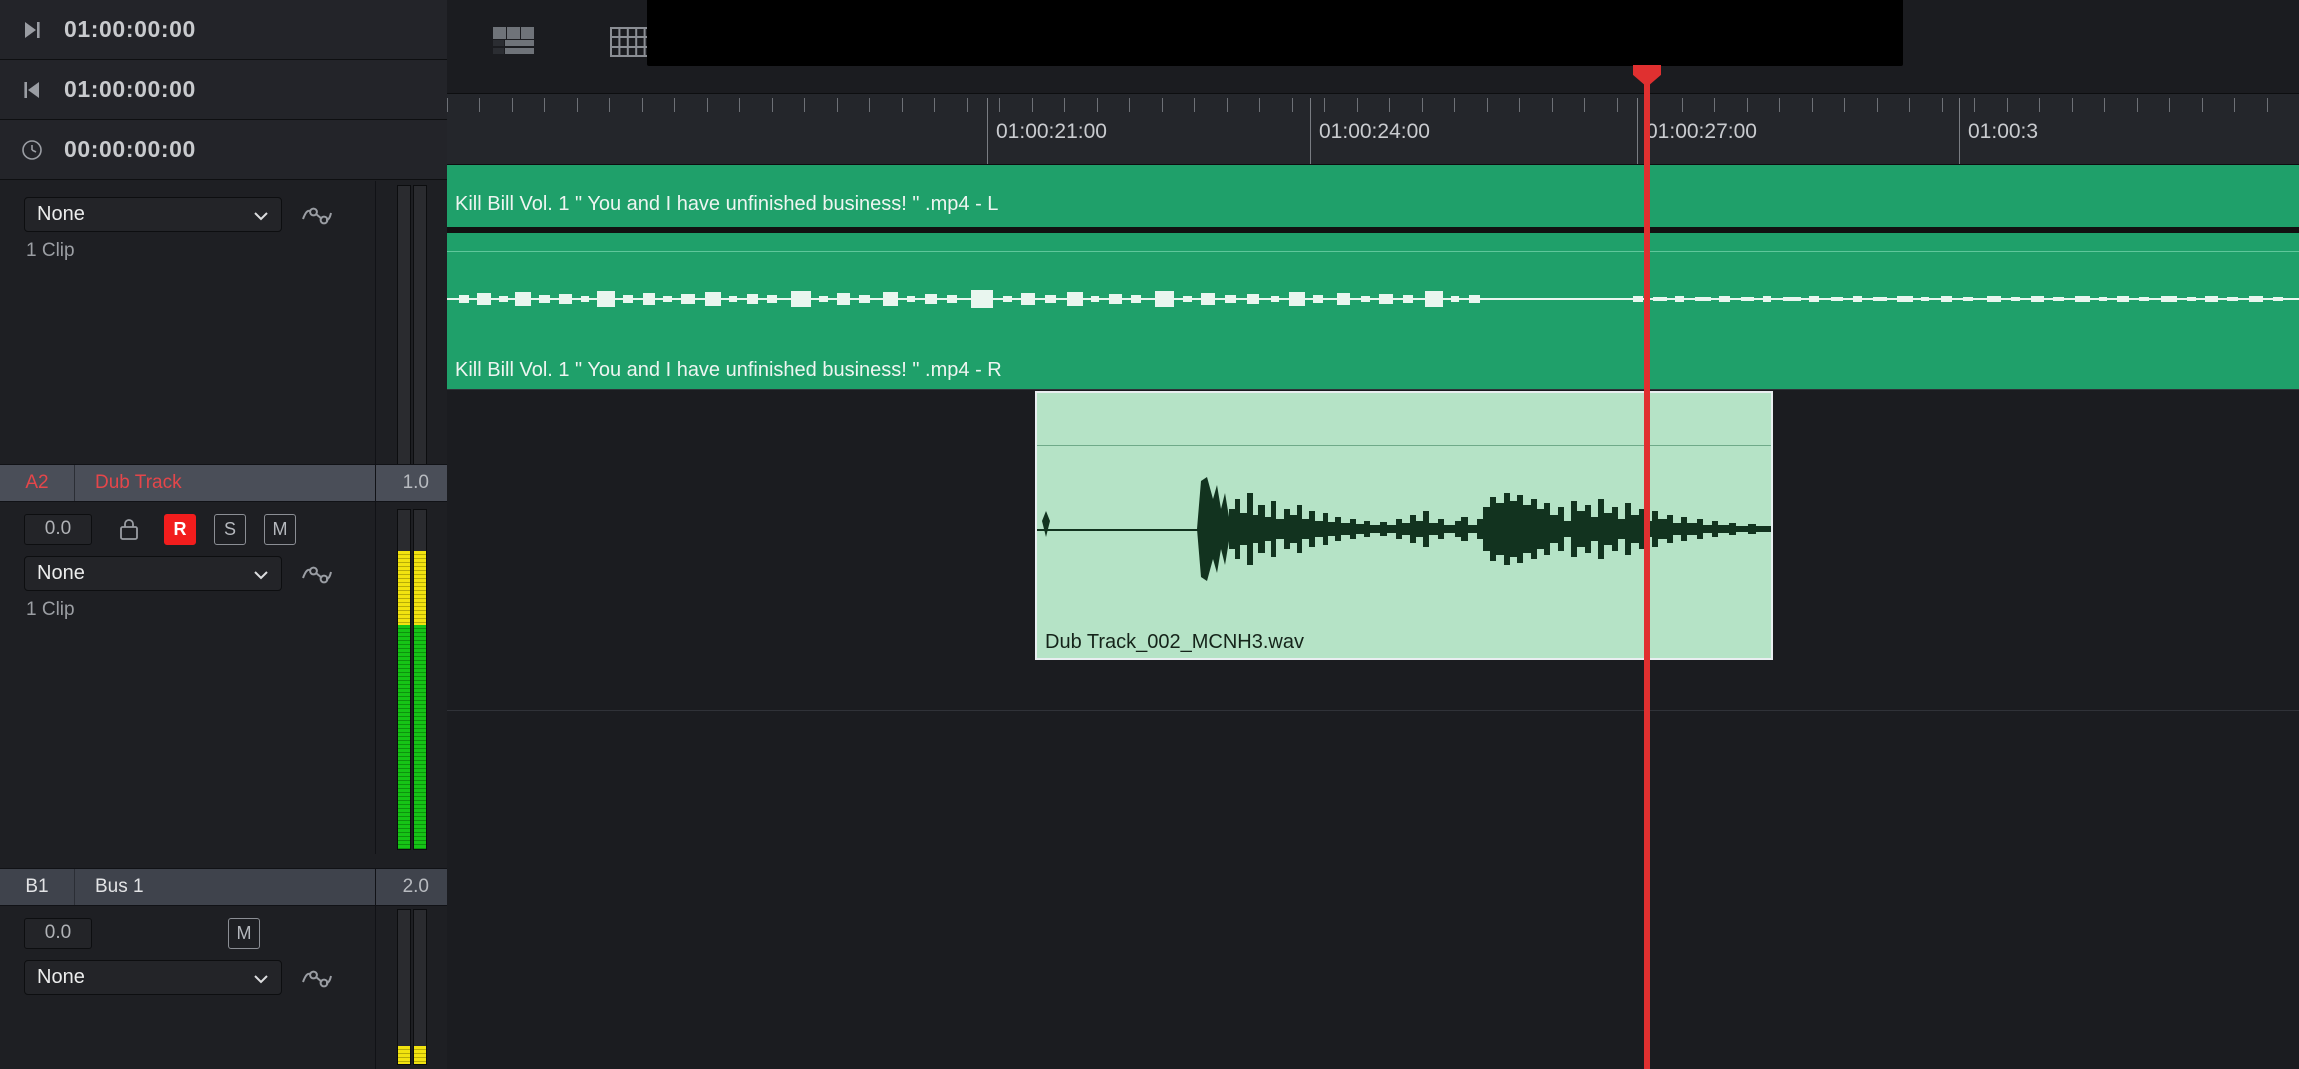 The height and width of the screenshot is (1069, 2299). I want to click on a1-meter-channel-l, so click(403, 331).